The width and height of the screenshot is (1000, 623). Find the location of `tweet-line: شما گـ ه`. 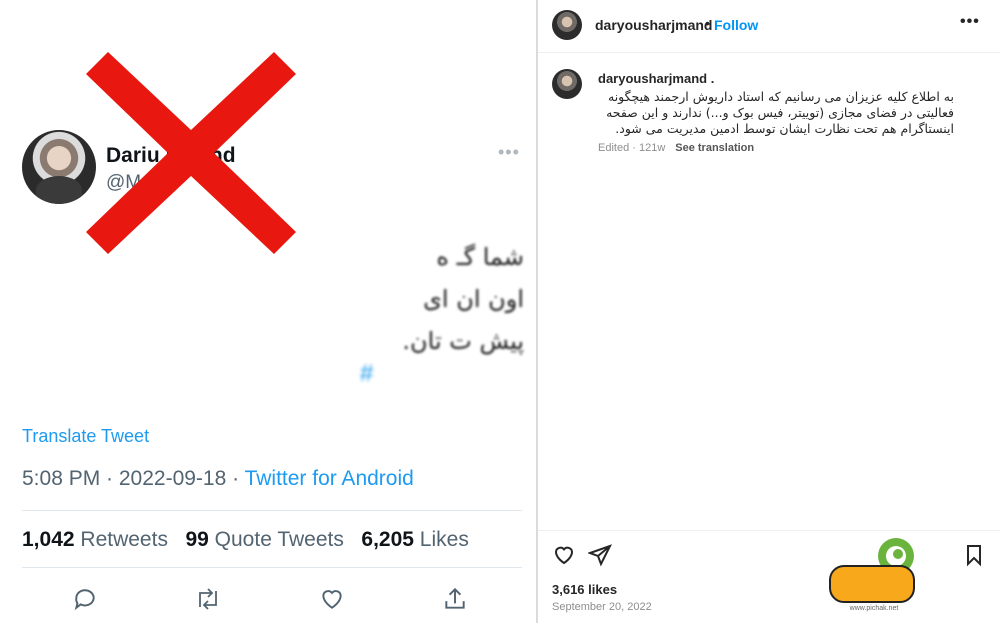

tweet-line: شما گـ ه is located at coordinates (480, 257).